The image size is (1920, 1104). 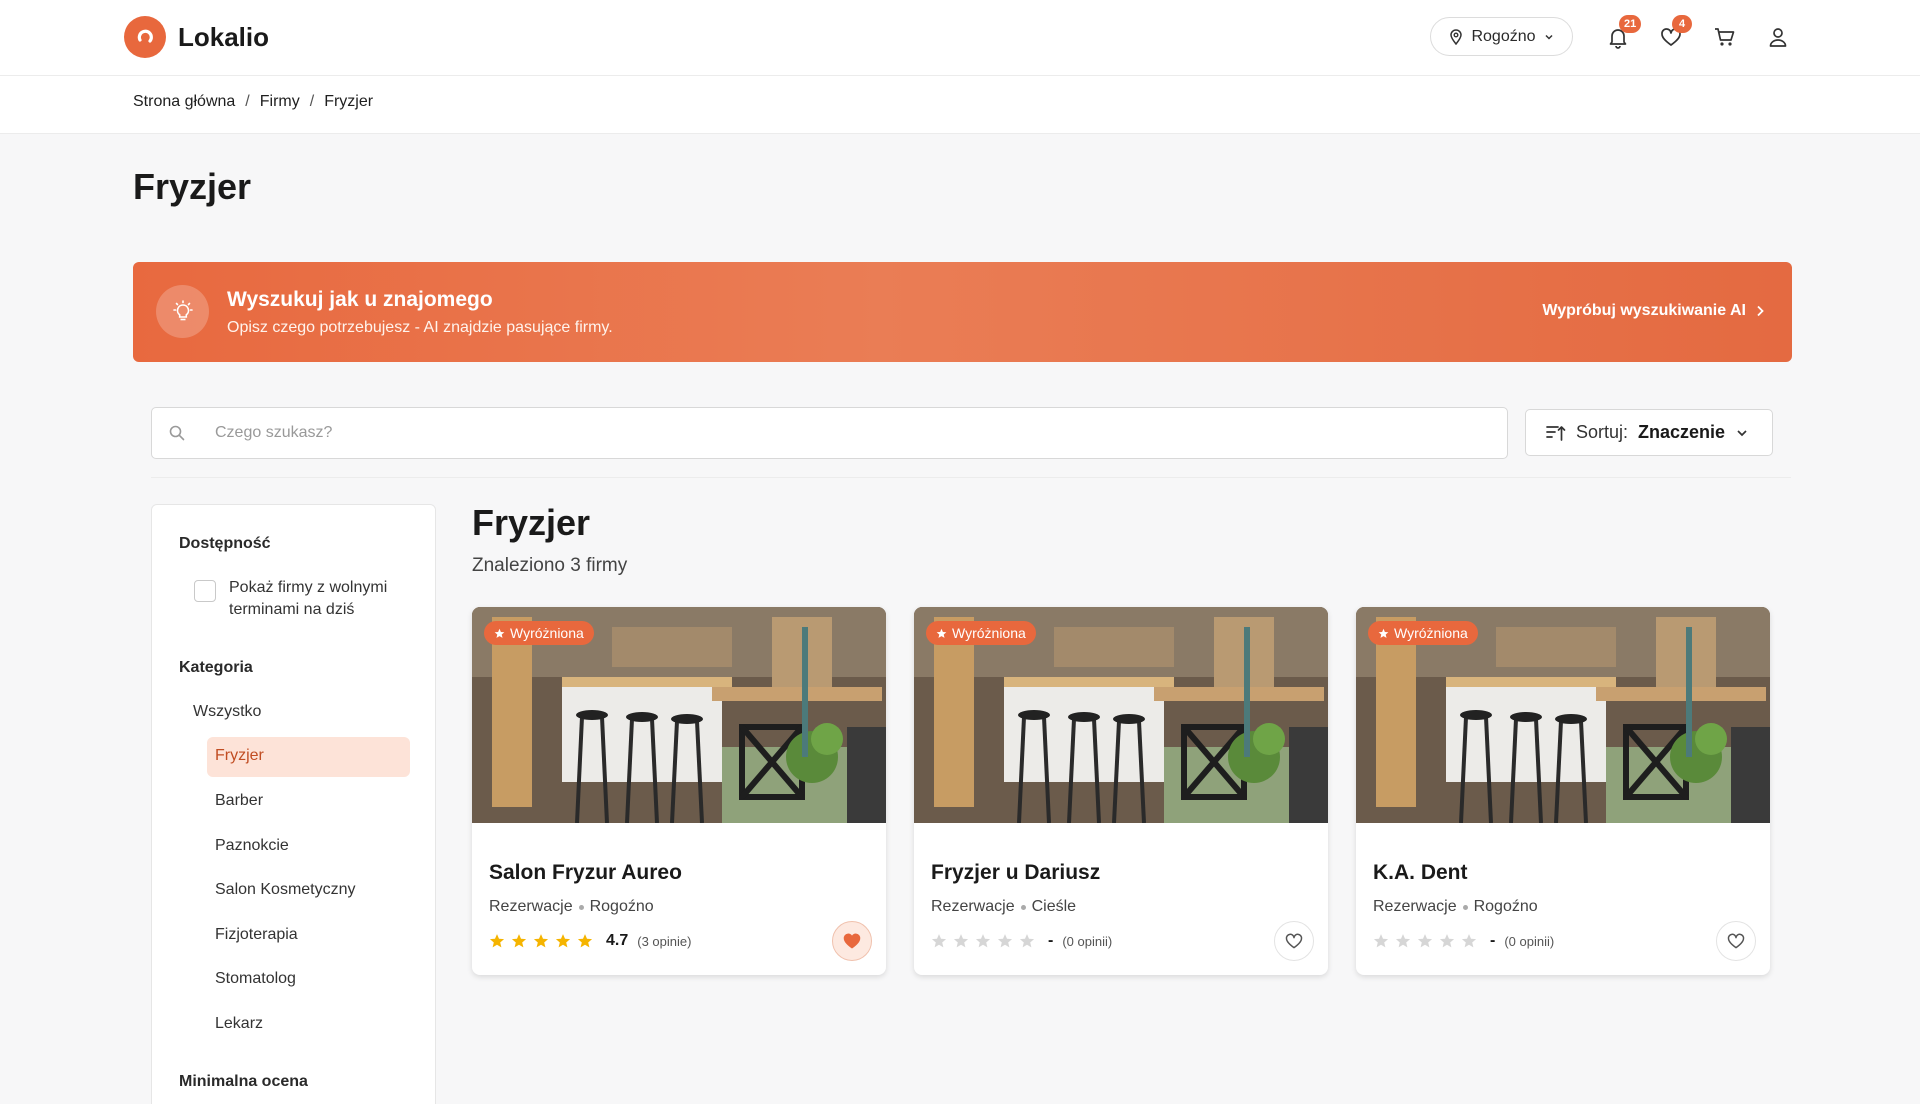 What do you see at coordinates (664, 941) in the screenshot?
I see `review-count: (3 opinie)` at bounding box center [664, 941].